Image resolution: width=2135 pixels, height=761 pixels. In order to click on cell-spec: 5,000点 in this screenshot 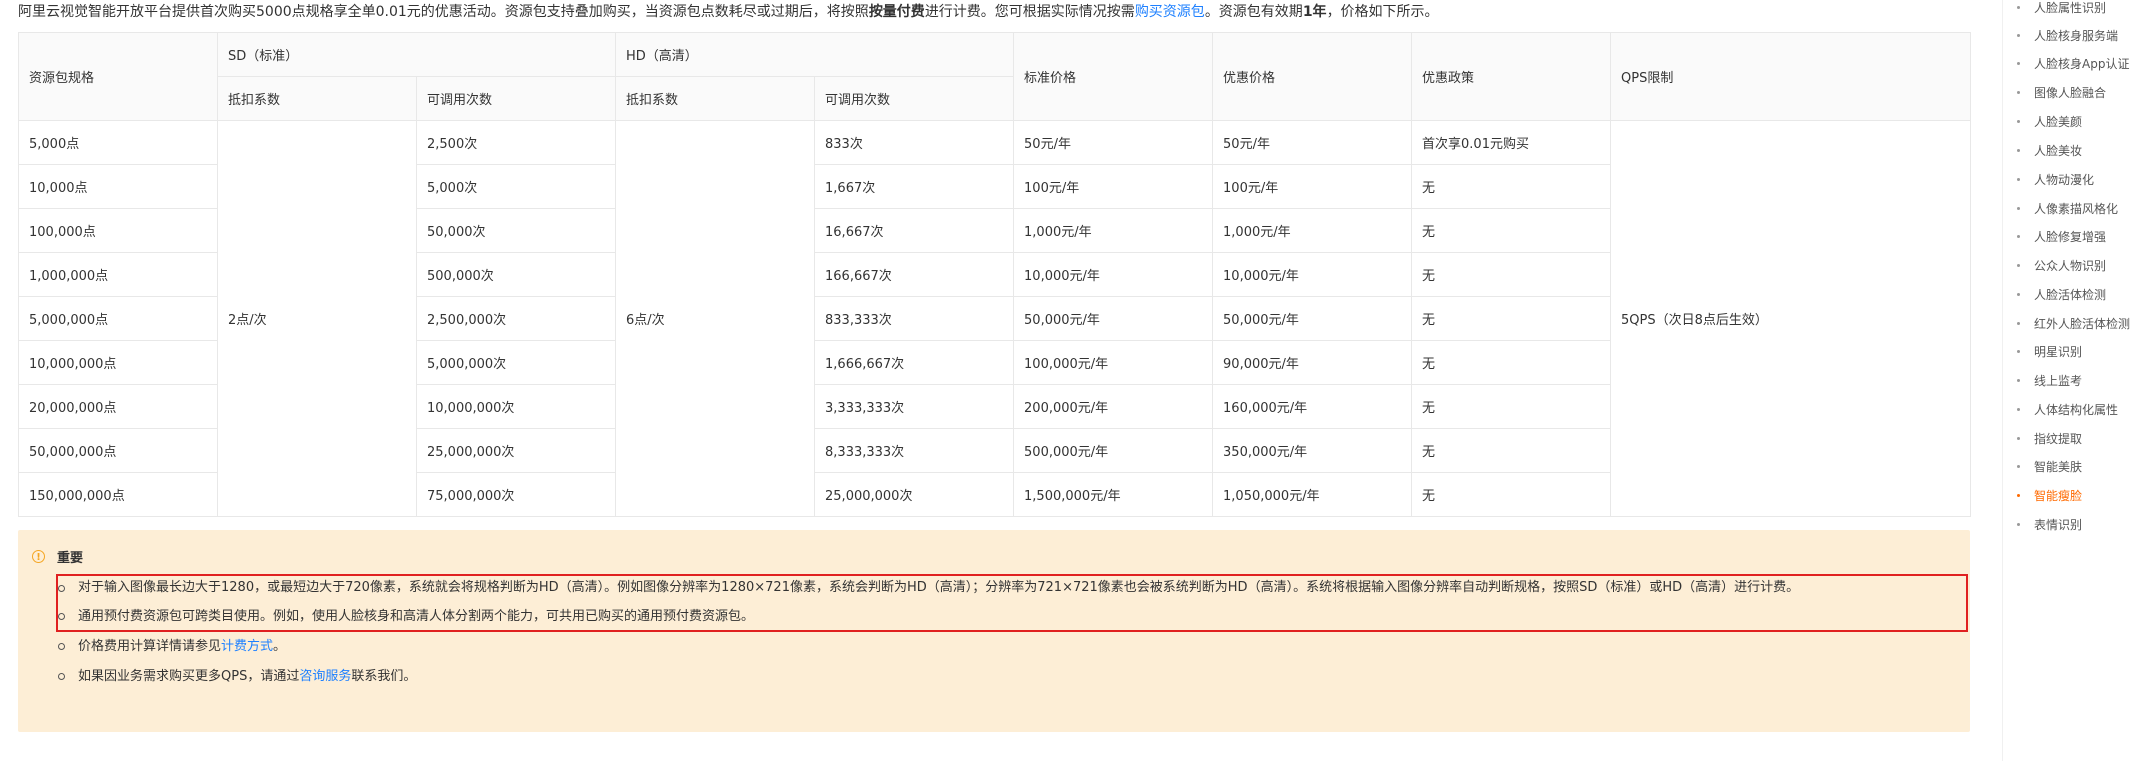, I will do `click(118, 142)`.